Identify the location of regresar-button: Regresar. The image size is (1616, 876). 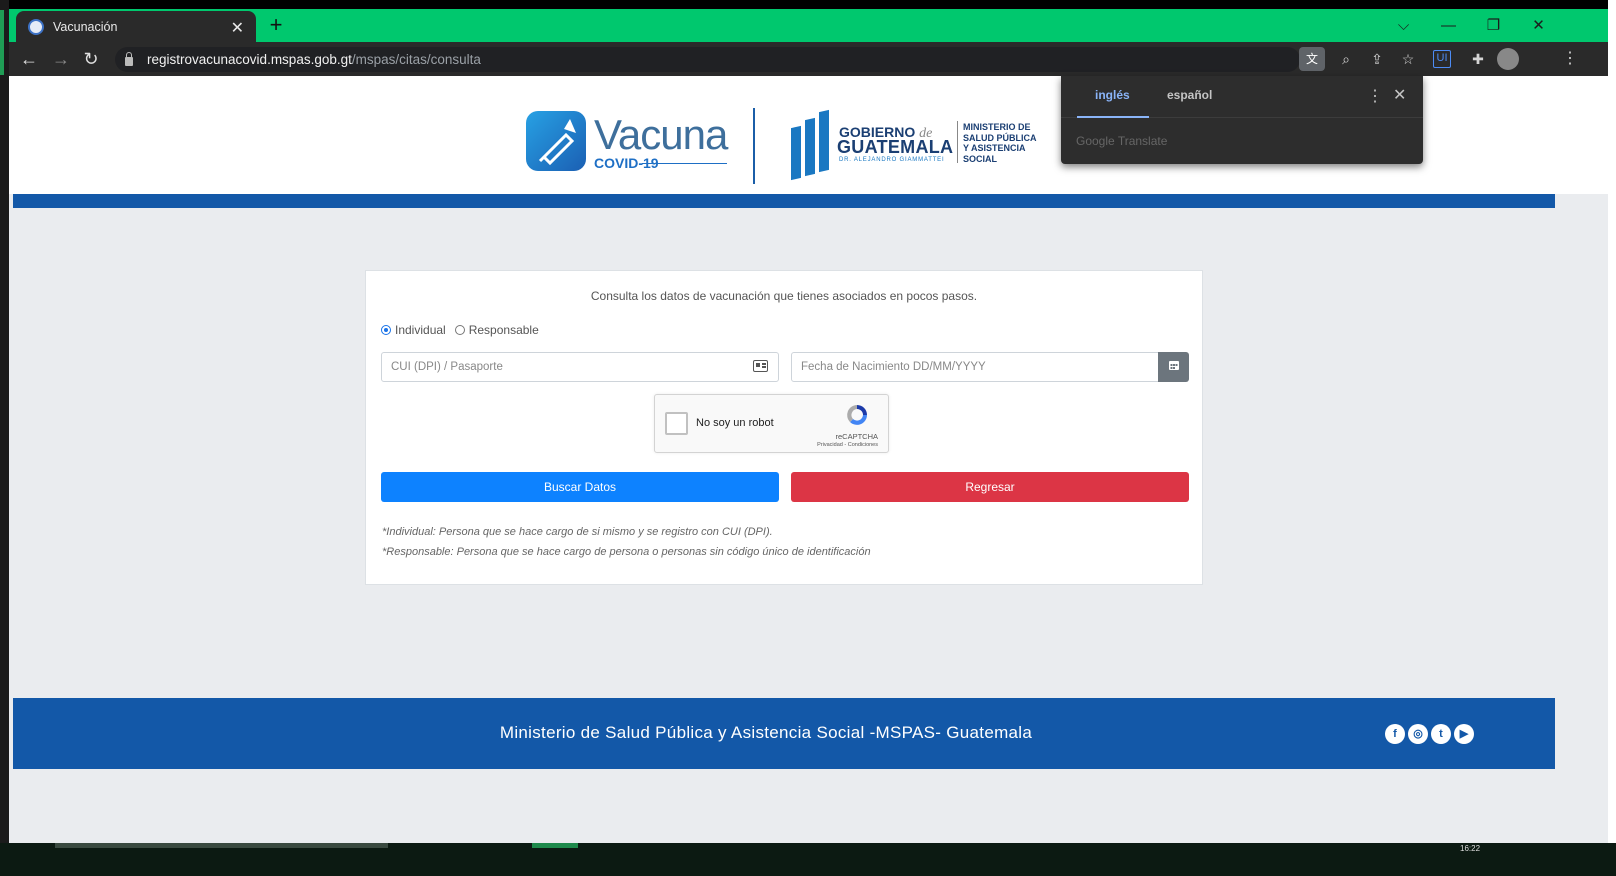
(990, 487).